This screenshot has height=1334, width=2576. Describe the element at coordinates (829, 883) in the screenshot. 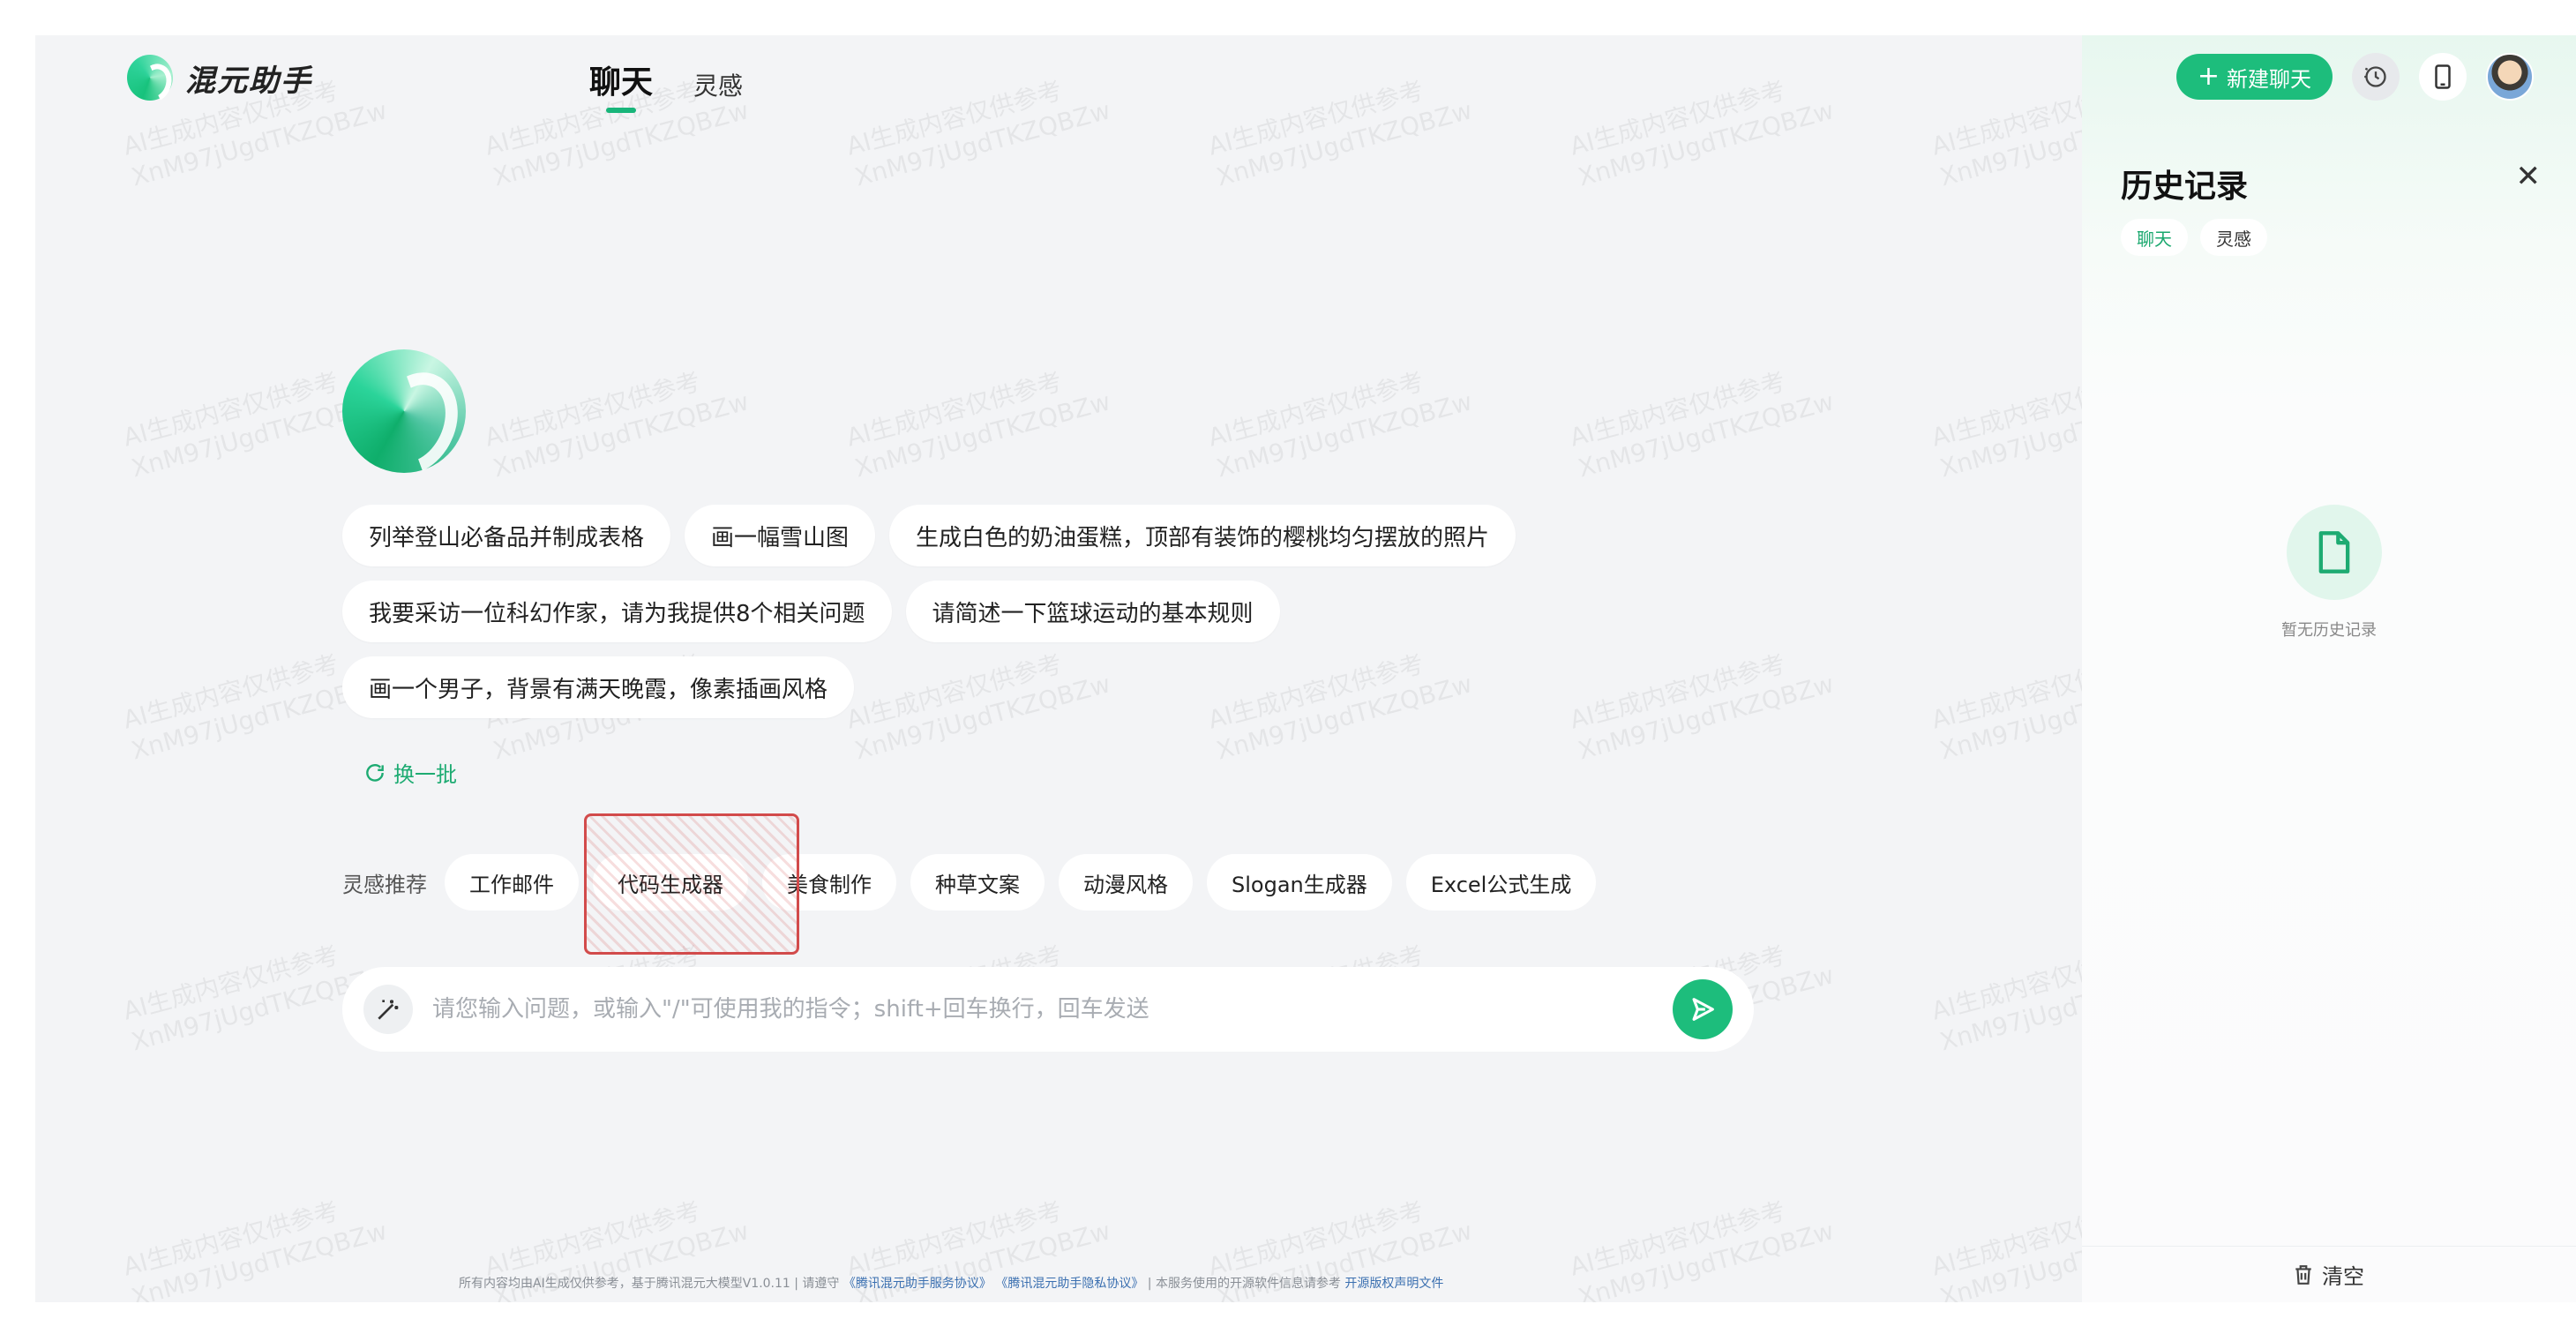

I see `inspiration-chip: 美食制作` at that location.